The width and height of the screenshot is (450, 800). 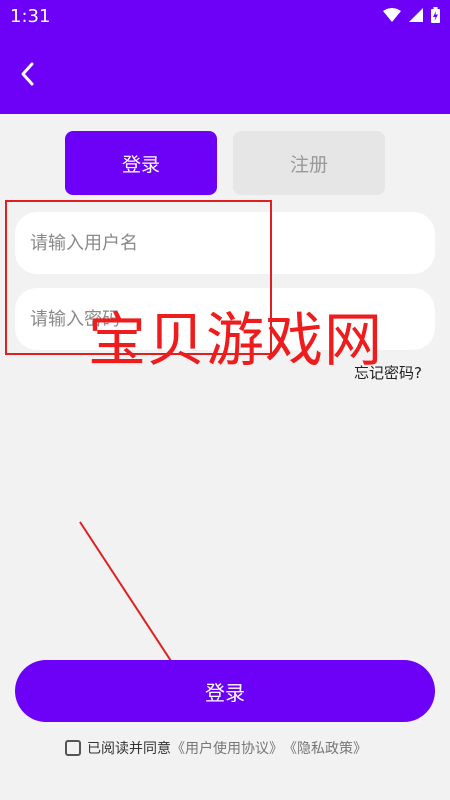 I want to click on status-bar: 1:31, so click(x=225, y=17).